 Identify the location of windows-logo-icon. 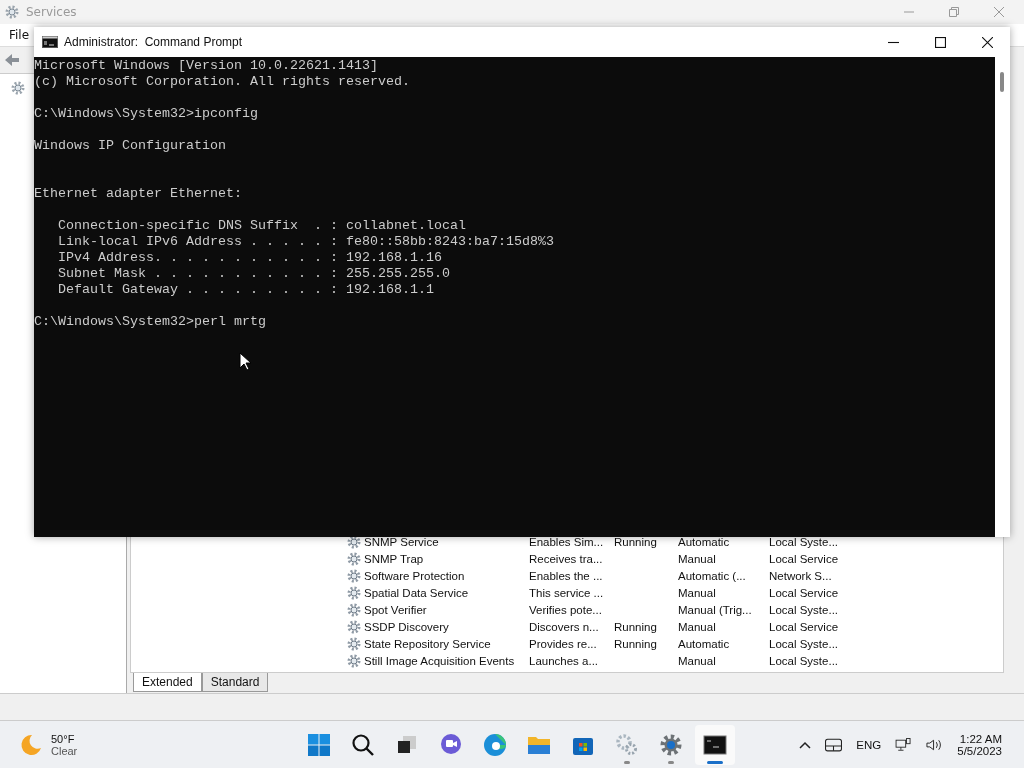
(319, 745).